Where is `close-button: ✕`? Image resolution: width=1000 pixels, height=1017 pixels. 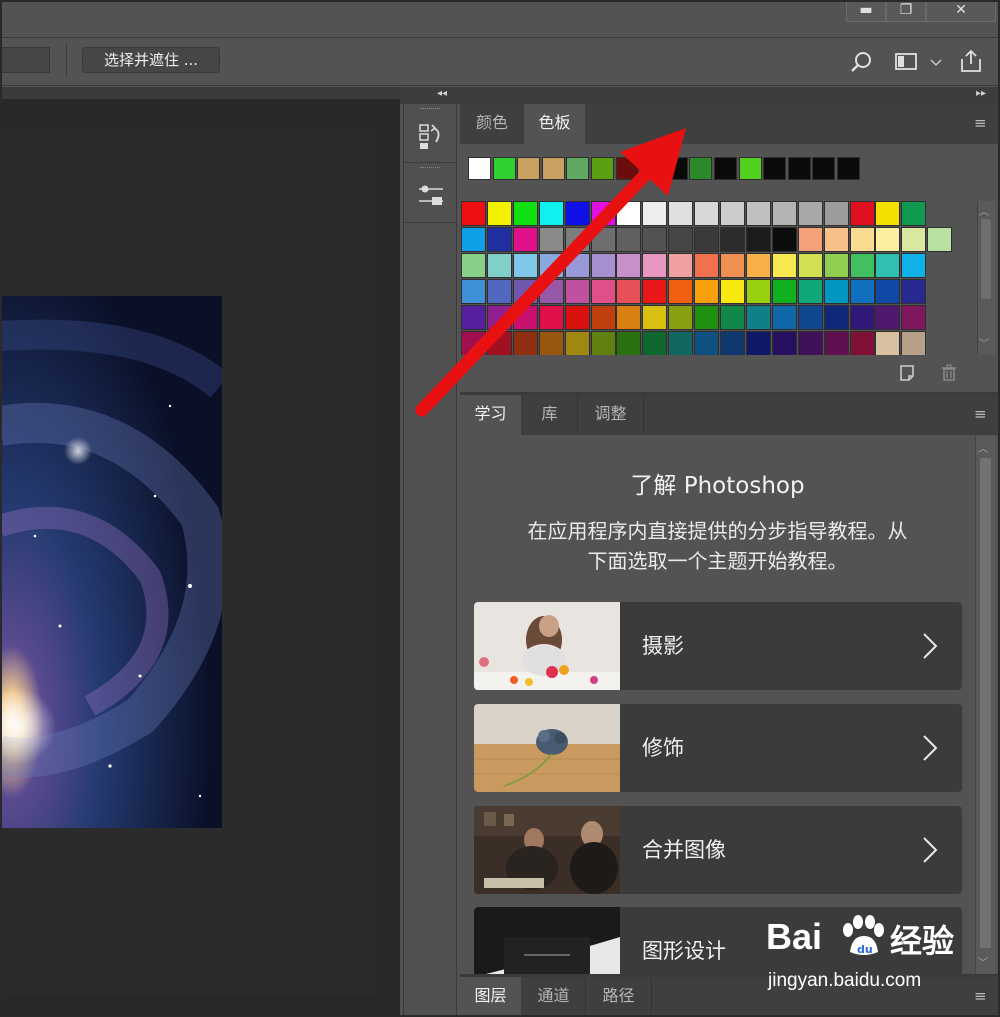
close-button: ✕ is located at coordinates (961, 11).